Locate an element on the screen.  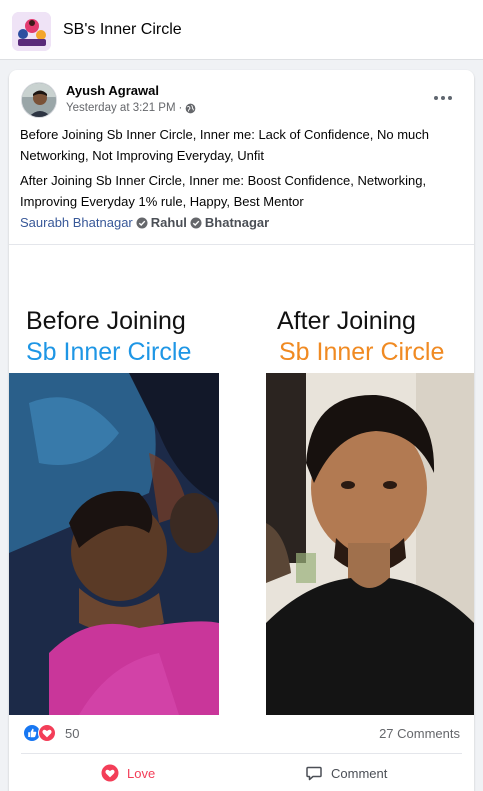
before-subtitle: Sb Inner Circle is located at coordinates (109, 352).